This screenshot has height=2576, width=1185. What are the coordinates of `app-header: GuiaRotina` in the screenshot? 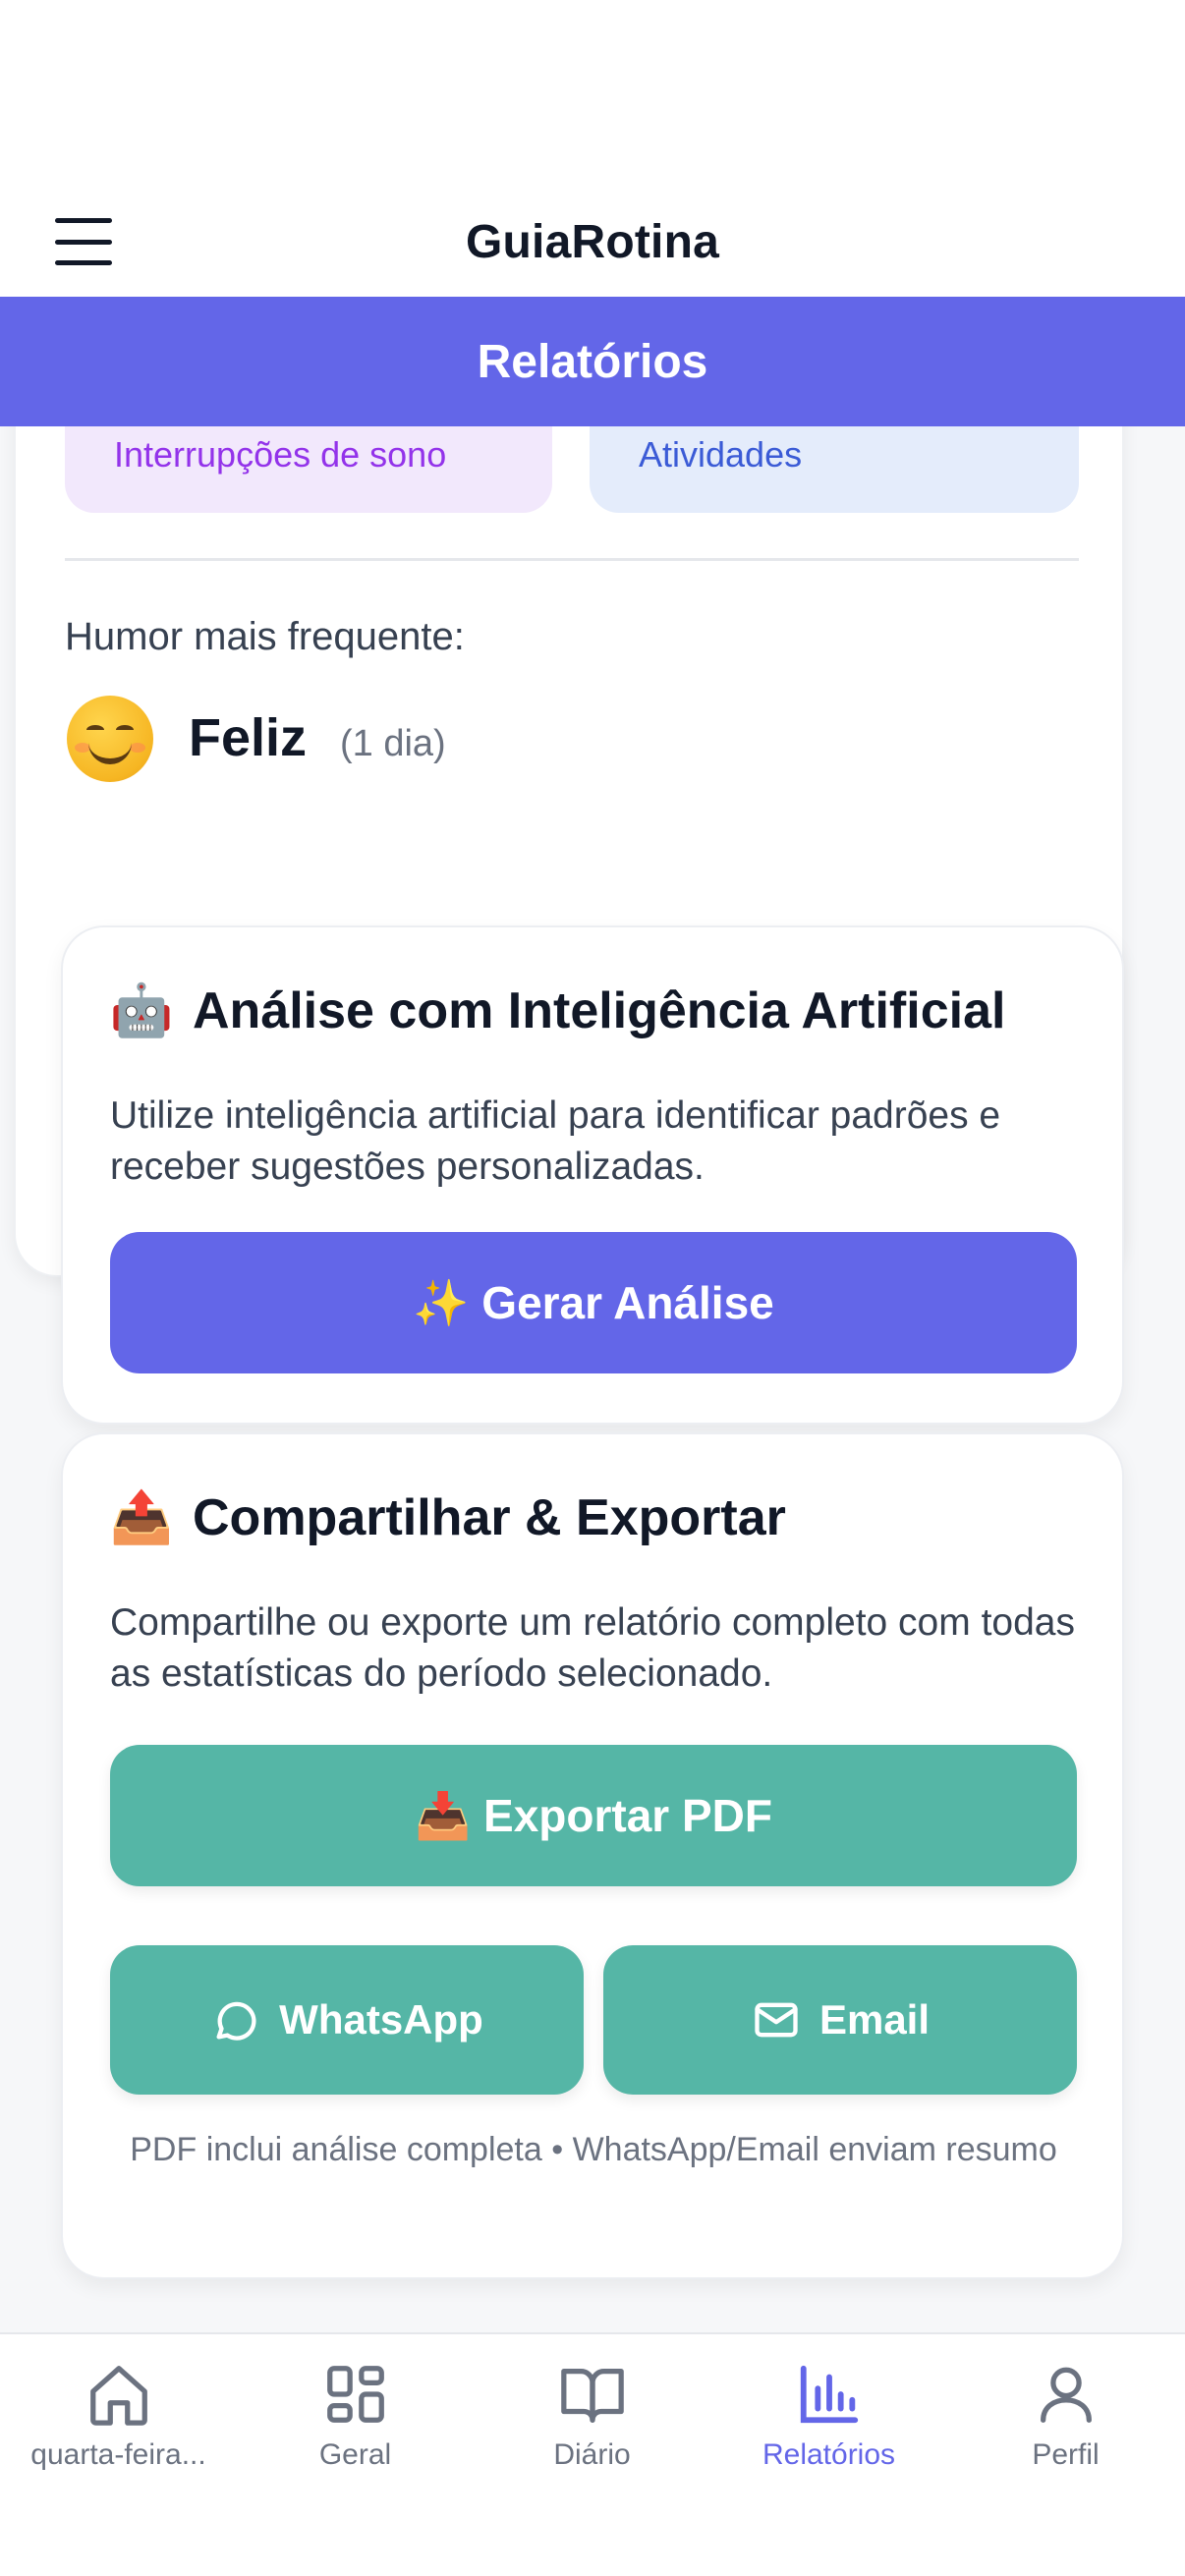 It's located at (592, 242).